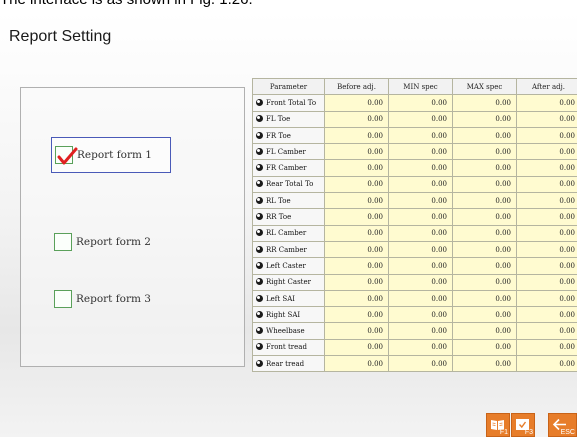 The width and height of the screenshot is (577, 437). What do you see at coordinates (286, 233) in the screenshot?
I see `parameter-name: RL Camber` at bounding box center [286, 233].